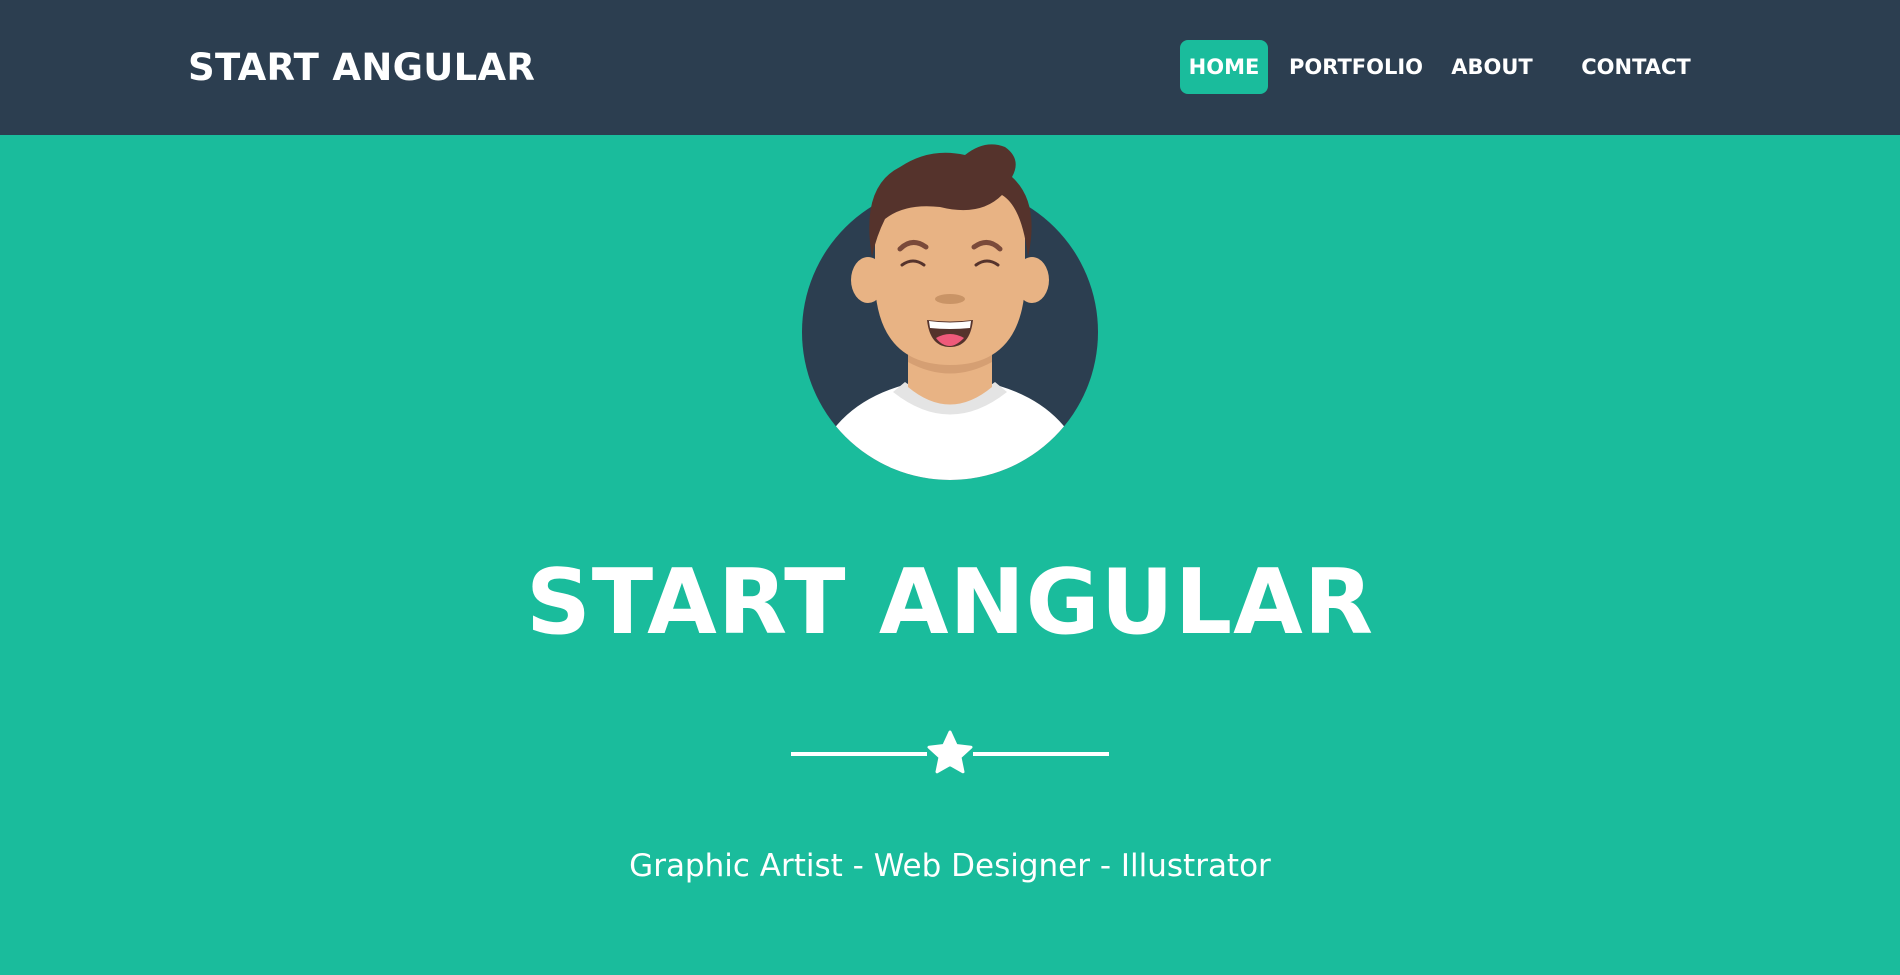  I want to click on avatar-illustration, so click(950, 312).